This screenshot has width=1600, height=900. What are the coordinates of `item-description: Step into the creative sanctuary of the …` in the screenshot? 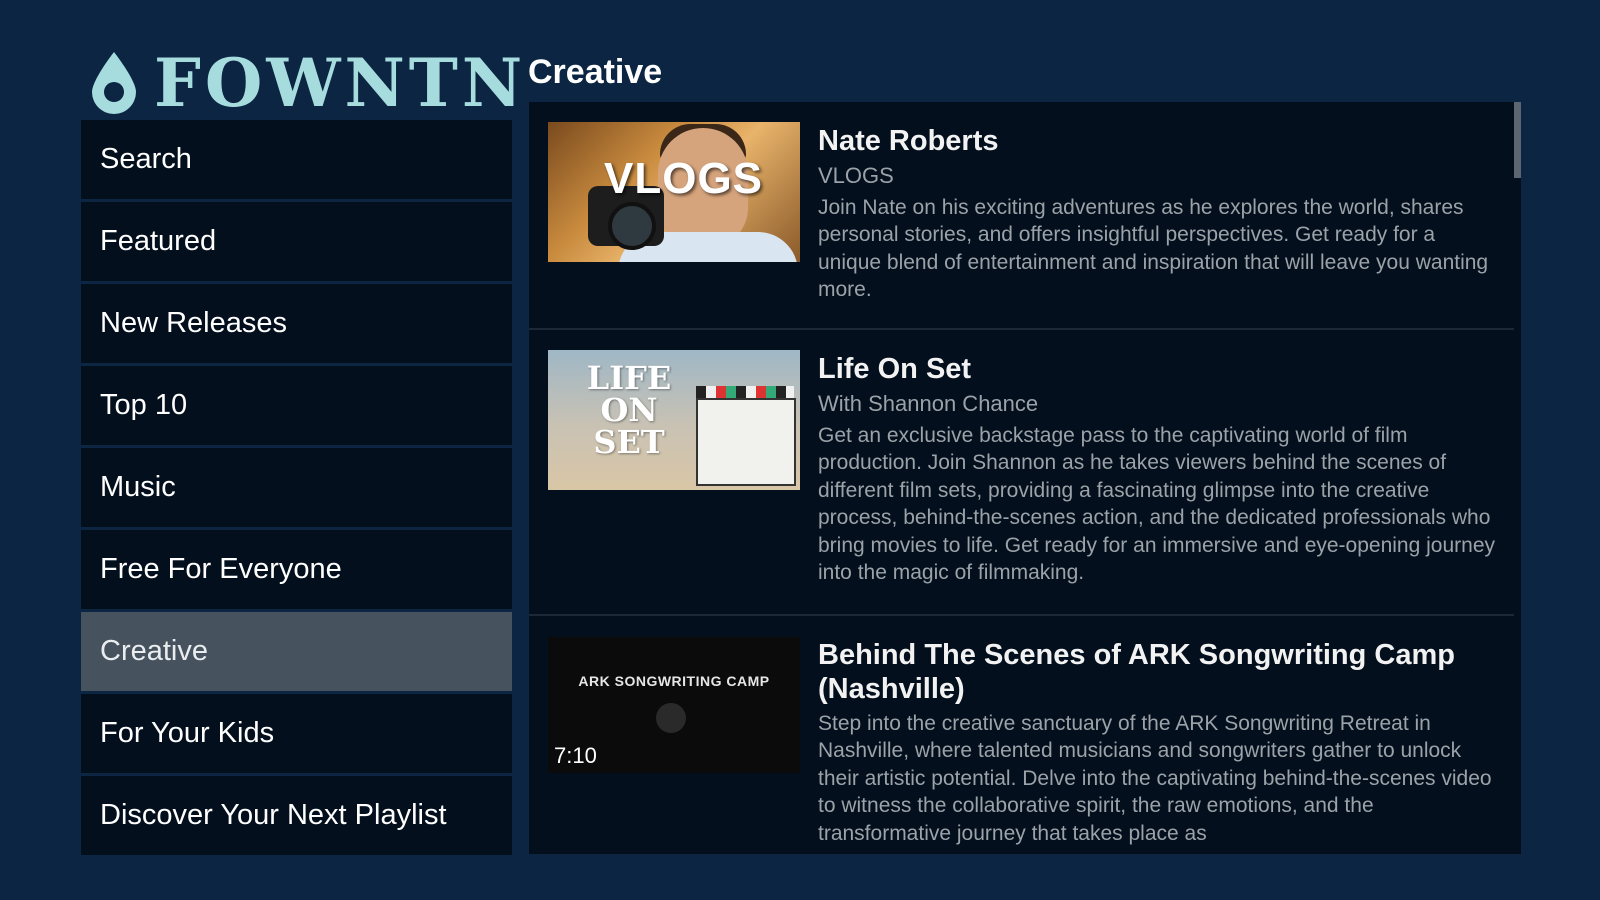 It's located at (1155, 778).